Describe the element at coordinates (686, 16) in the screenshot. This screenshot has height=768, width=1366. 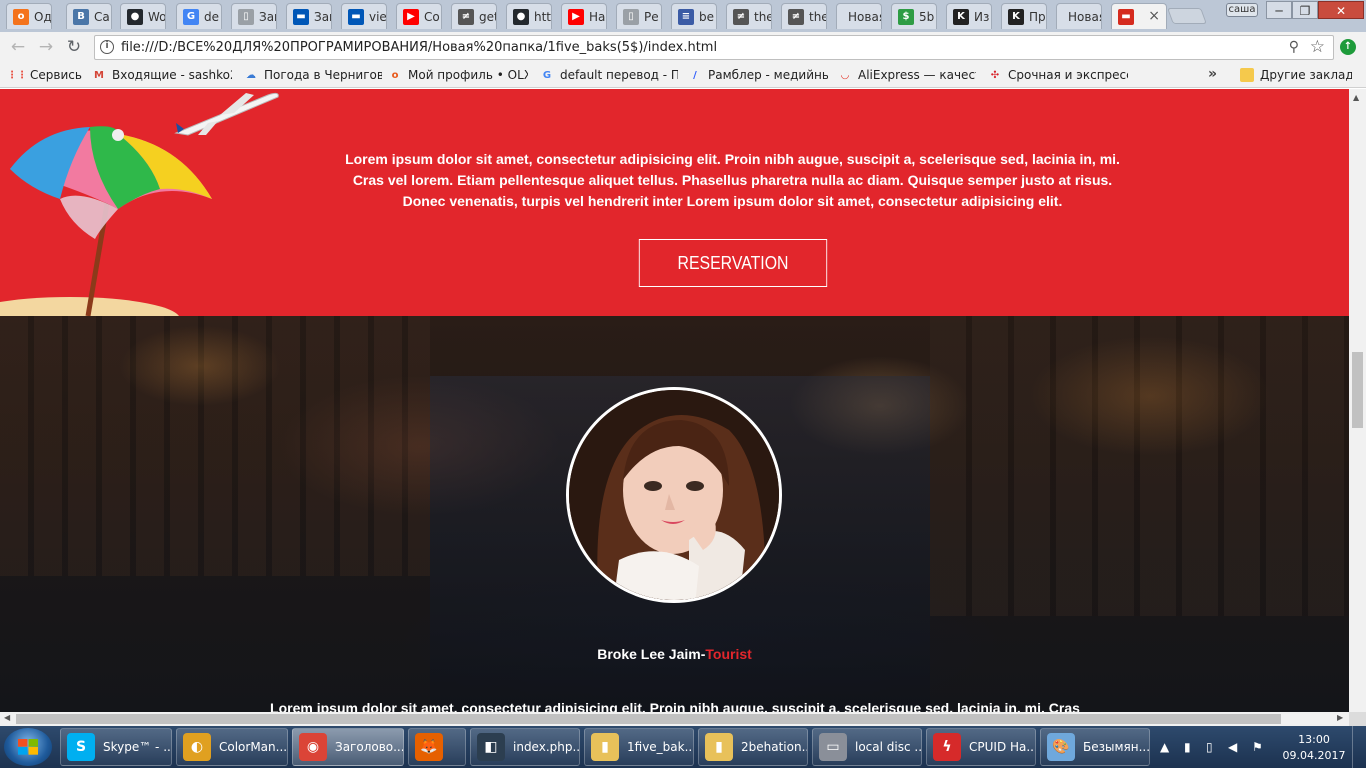
I see `chart-icon: ≡` at that location.